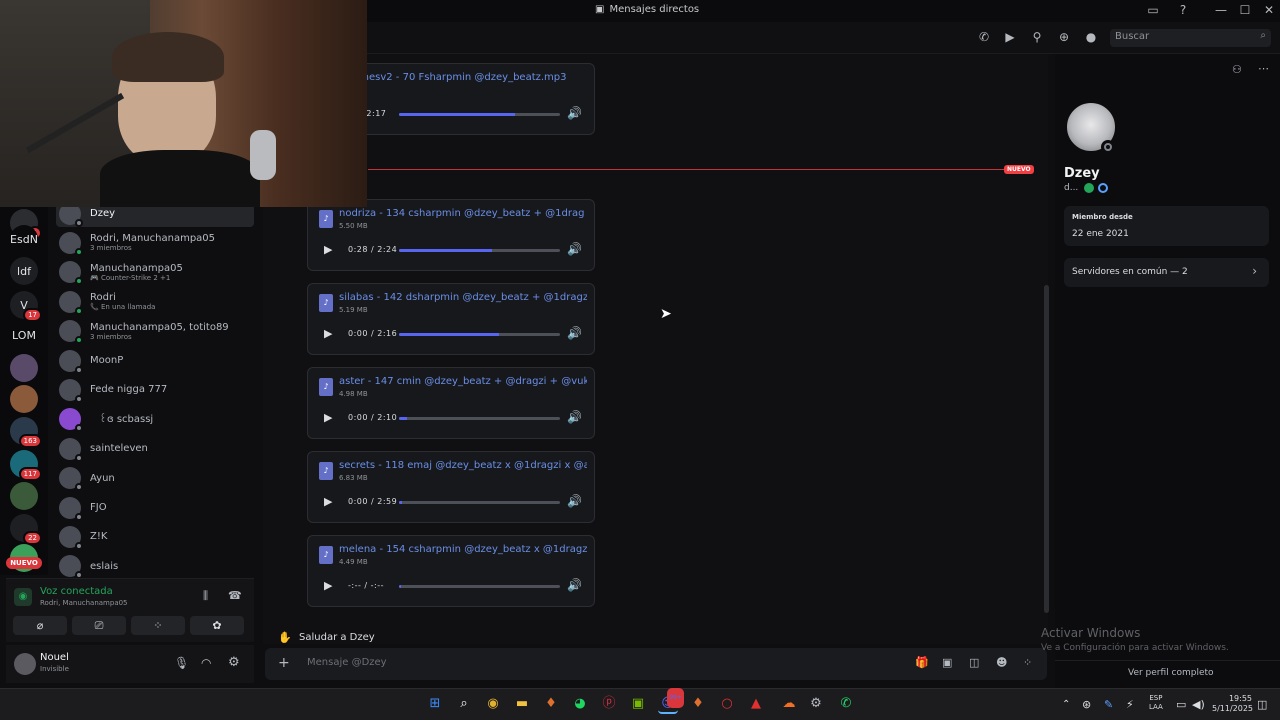  Describe the element at coordinates (1153, 10) in the screenshot. I see `inbox-icon: ▭` at that location.